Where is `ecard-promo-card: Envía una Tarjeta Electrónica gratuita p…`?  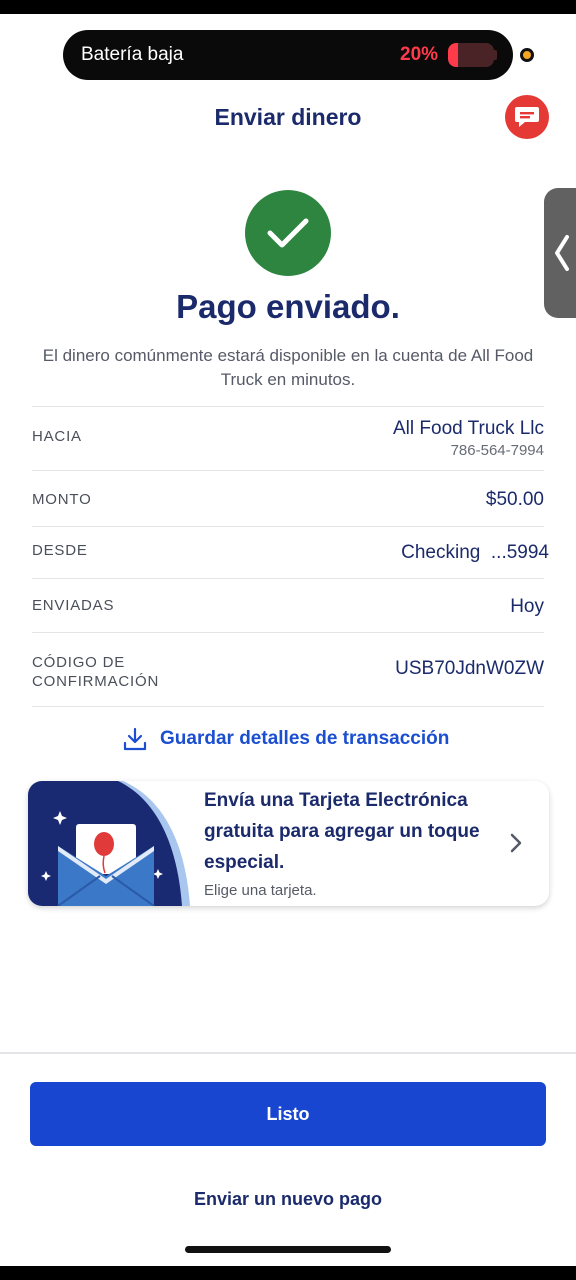
ecard-promo-card: Envía una Tarjeta Electrónica gratuita p… is located at coordinates (288, 843).